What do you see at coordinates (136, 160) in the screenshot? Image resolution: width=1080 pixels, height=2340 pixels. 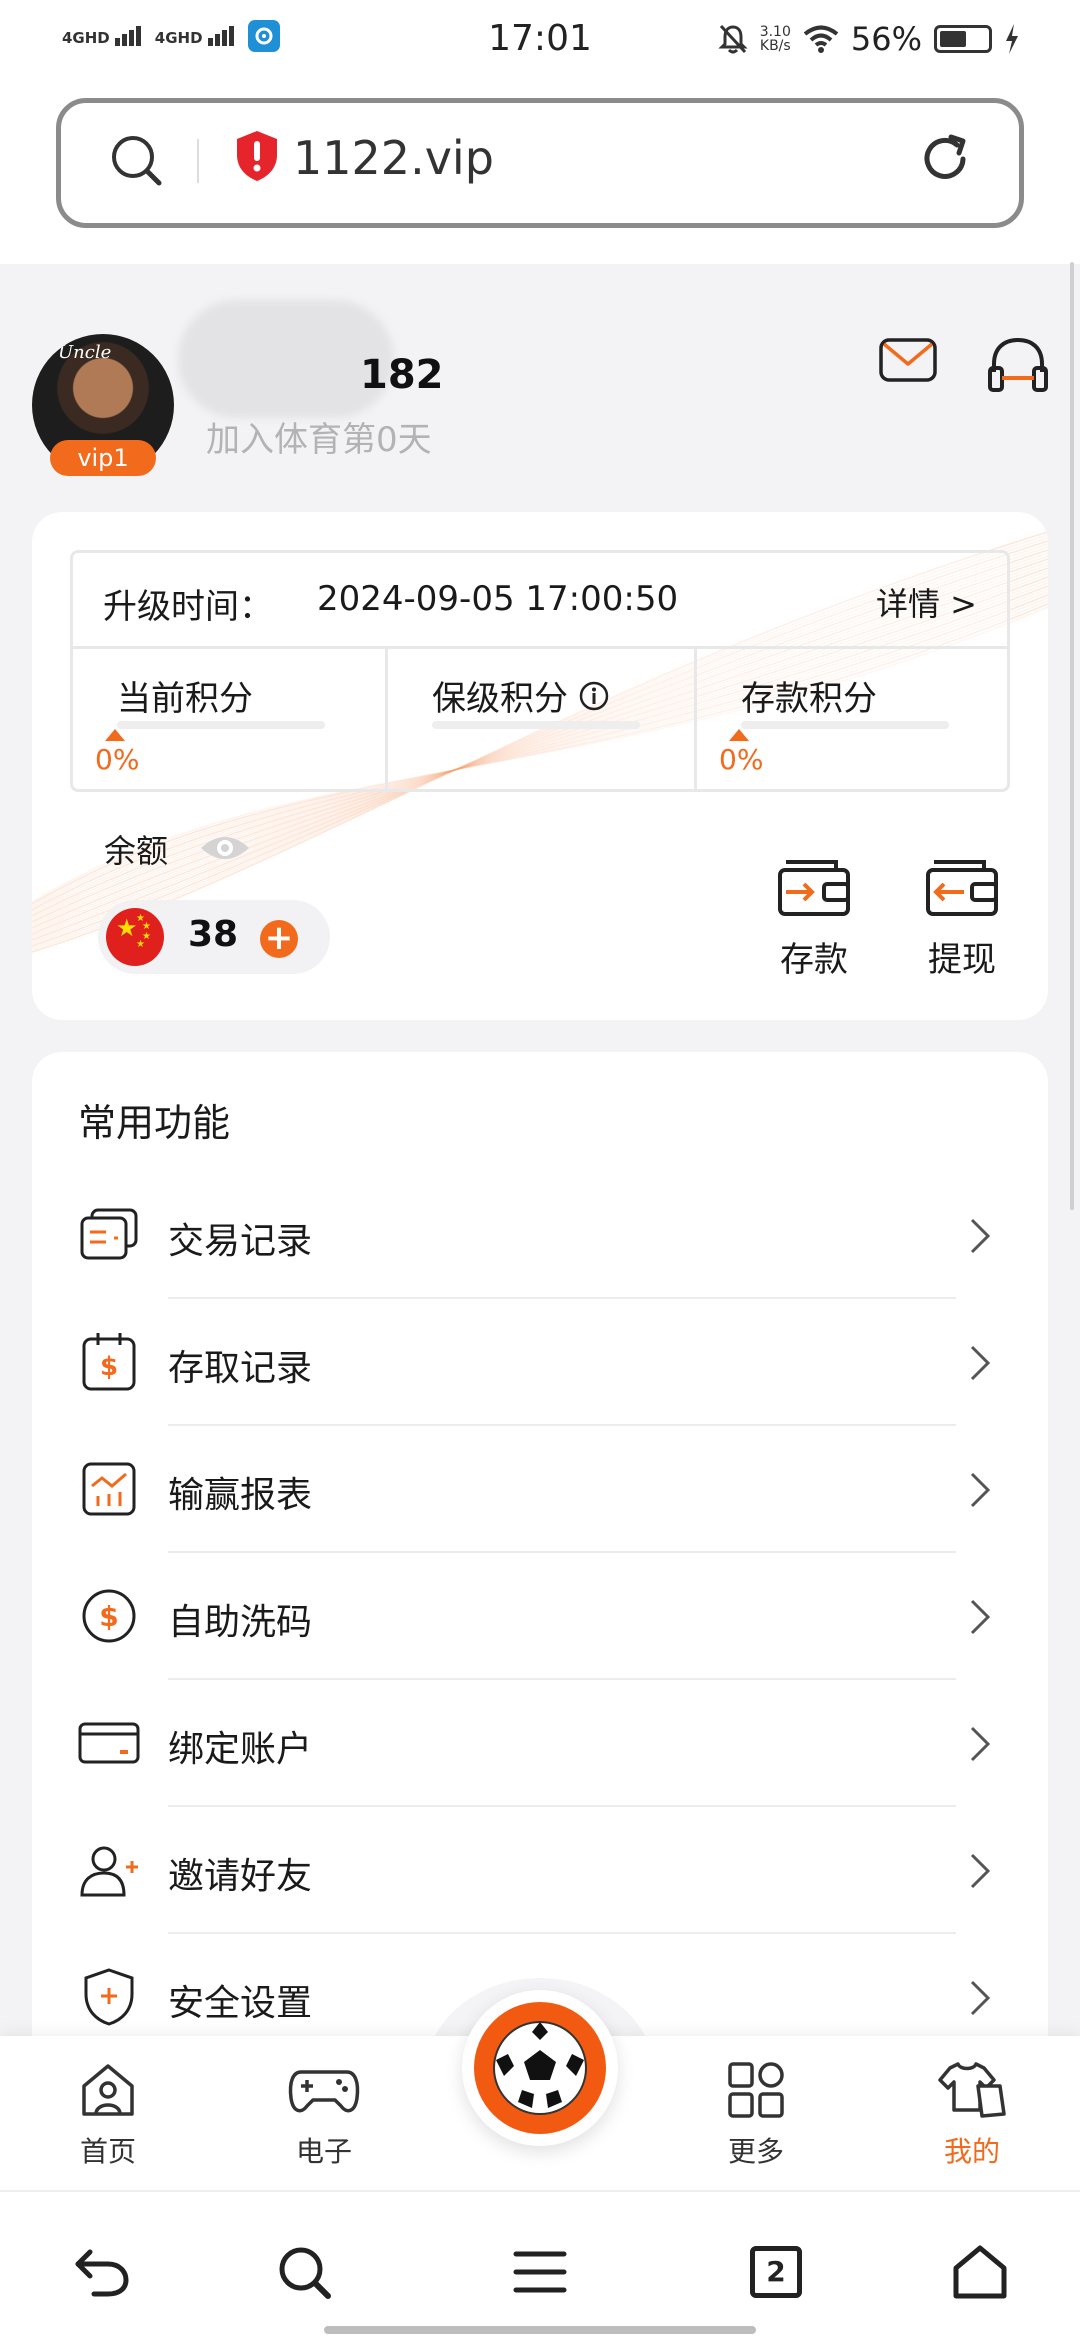 I see `search-icon` at bounding box center [136, 160].